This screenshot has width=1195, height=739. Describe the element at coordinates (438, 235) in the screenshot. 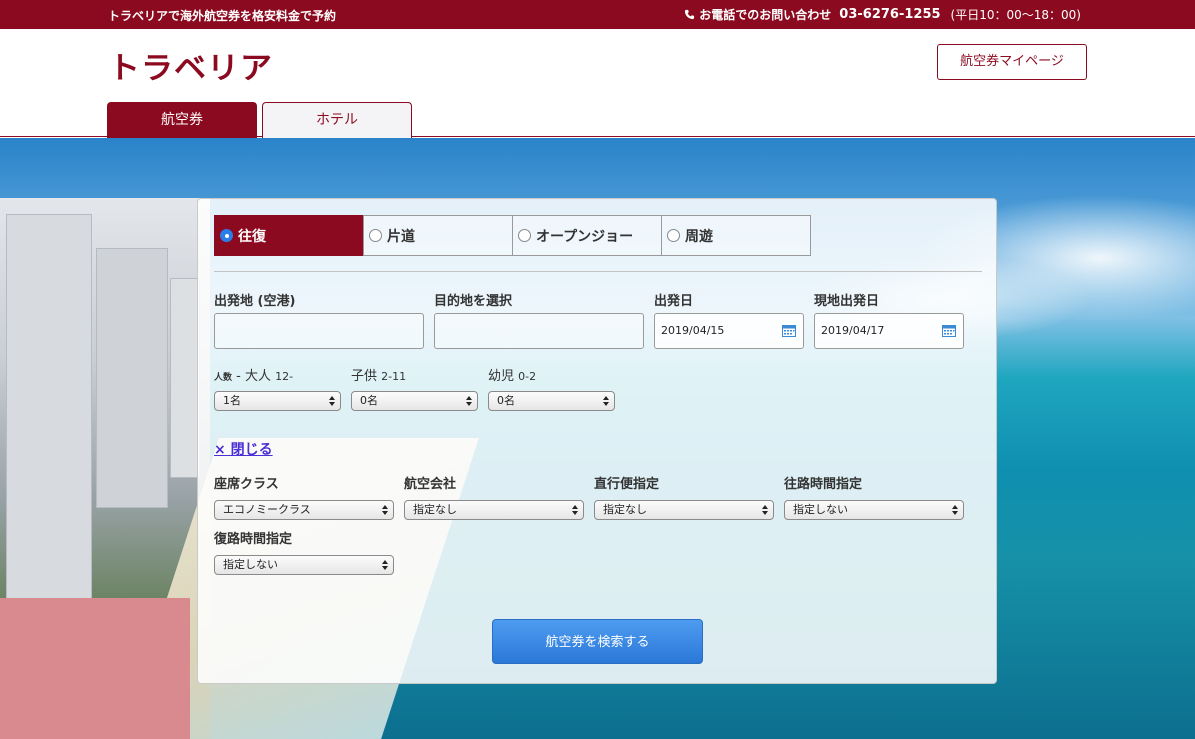

I see `trip-type-oneway: 片道` at that location.